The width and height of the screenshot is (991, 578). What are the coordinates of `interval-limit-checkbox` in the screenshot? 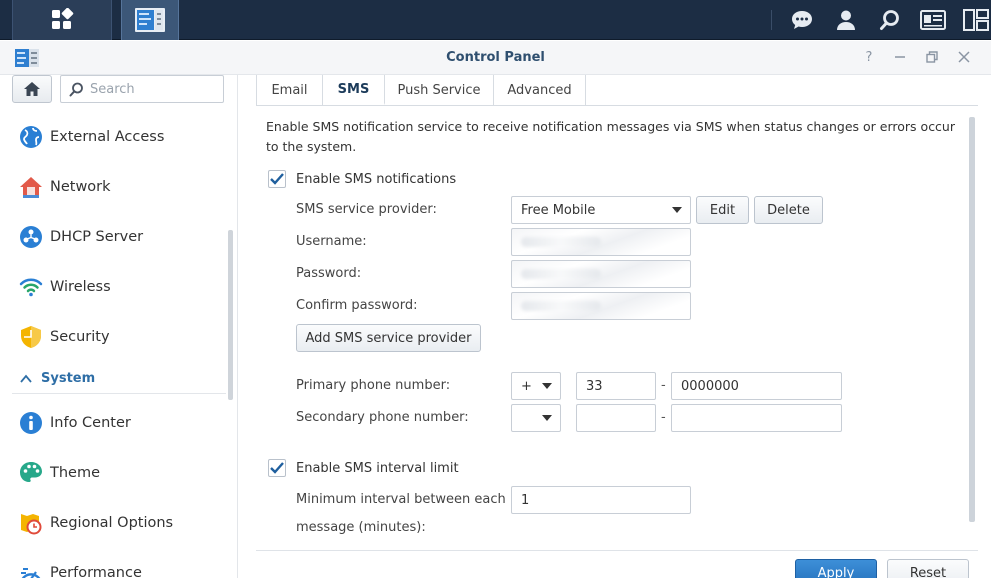 It's located at (277, 468).